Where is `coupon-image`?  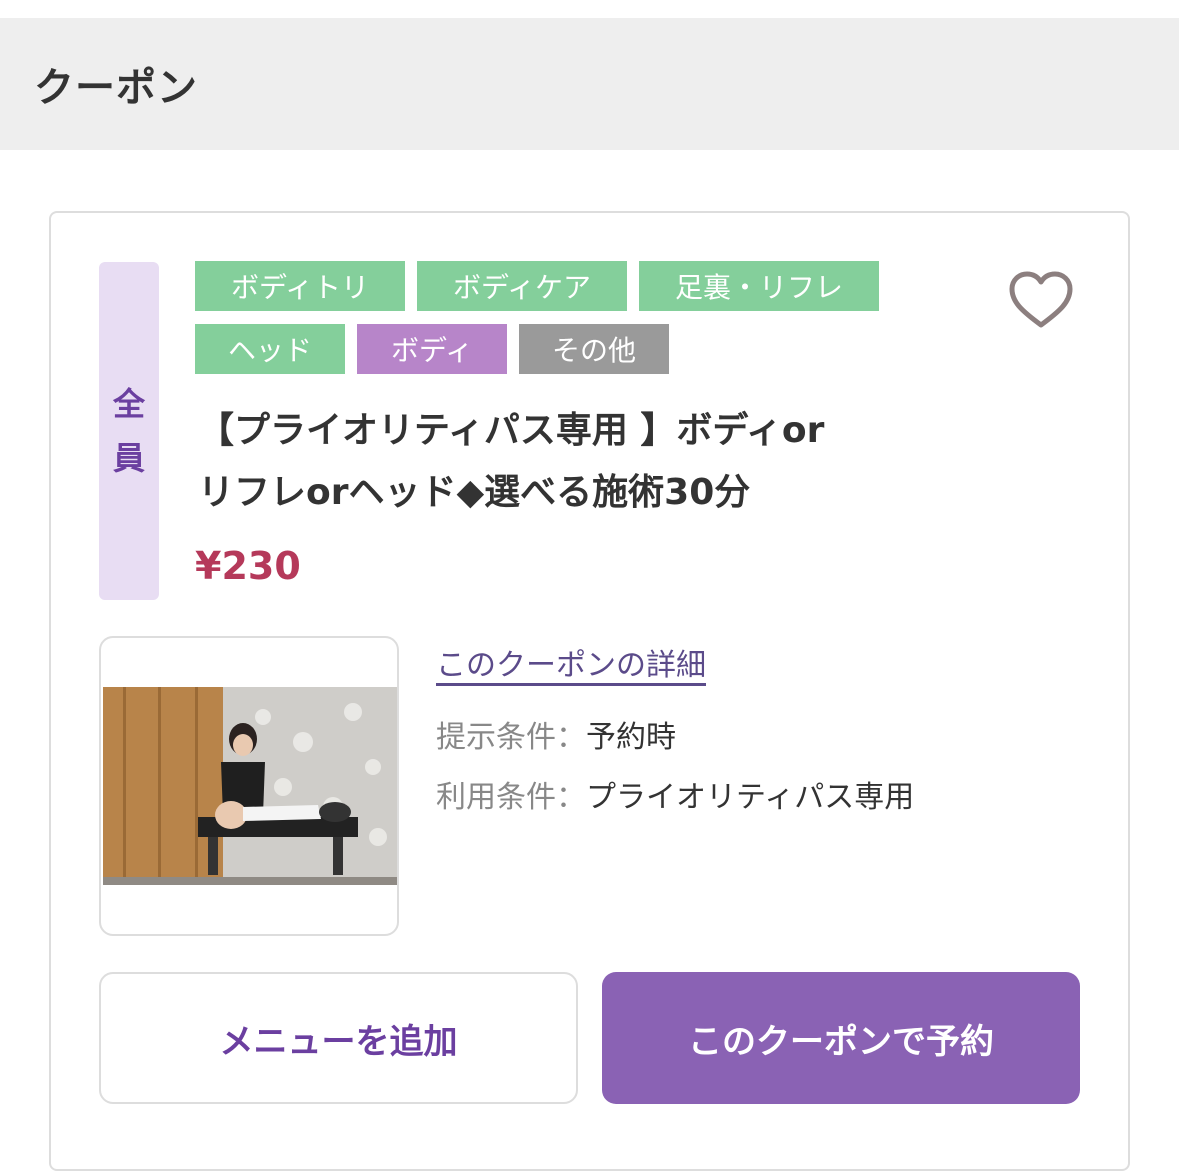
coupon-image is located at coordinates (249, 786).